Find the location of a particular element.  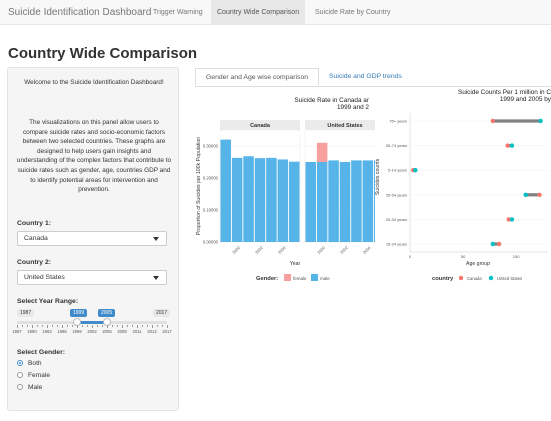

slider-tick-label: 1993 is located at coordinates (47, 331).